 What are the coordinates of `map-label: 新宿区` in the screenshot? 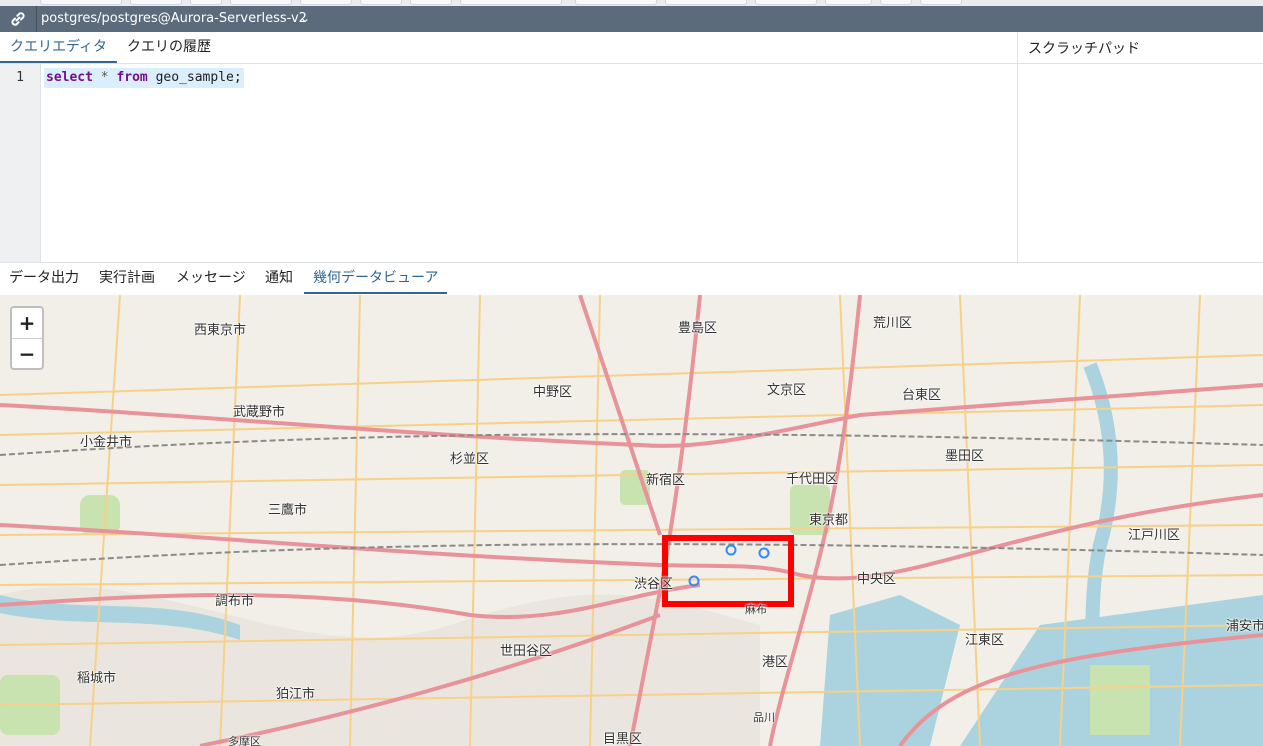 It's located at (666, 480).